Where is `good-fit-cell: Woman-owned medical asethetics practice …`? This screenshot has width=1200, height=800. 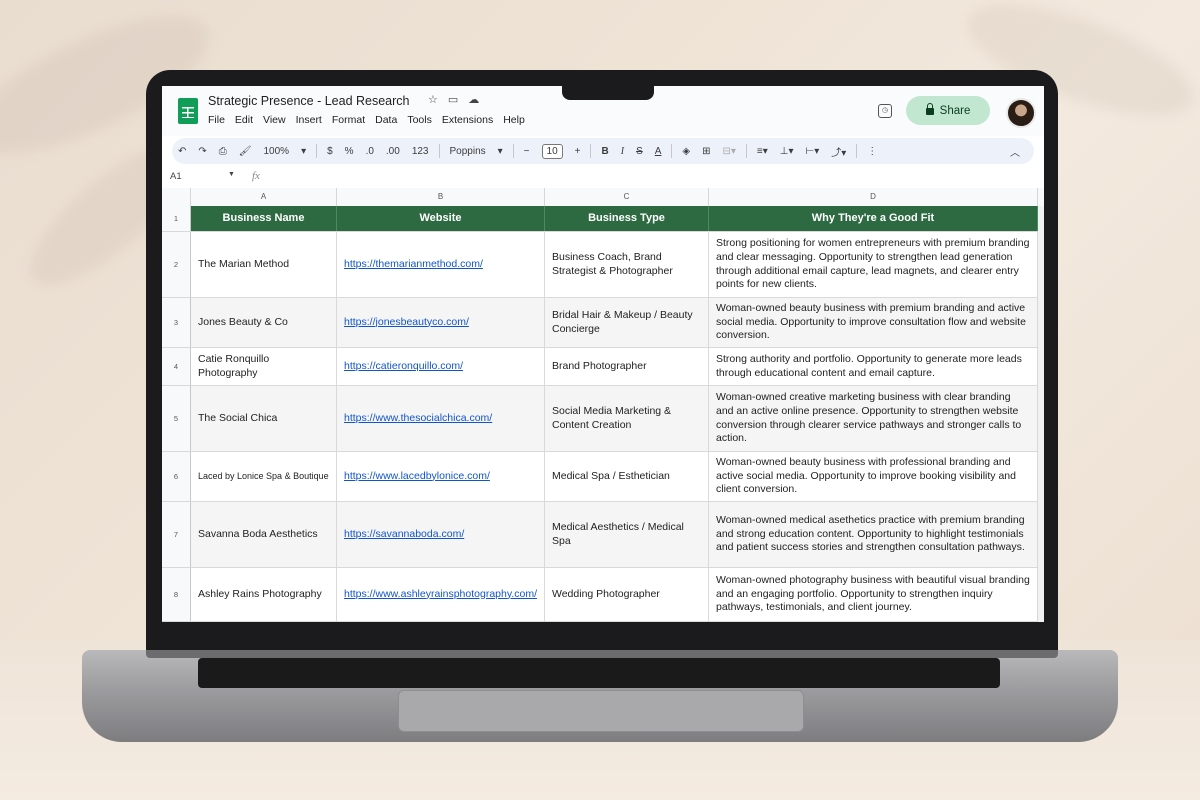
good-fit-cell: Woman-owned medical asethetics practice … is located at coordinates (873, 534).